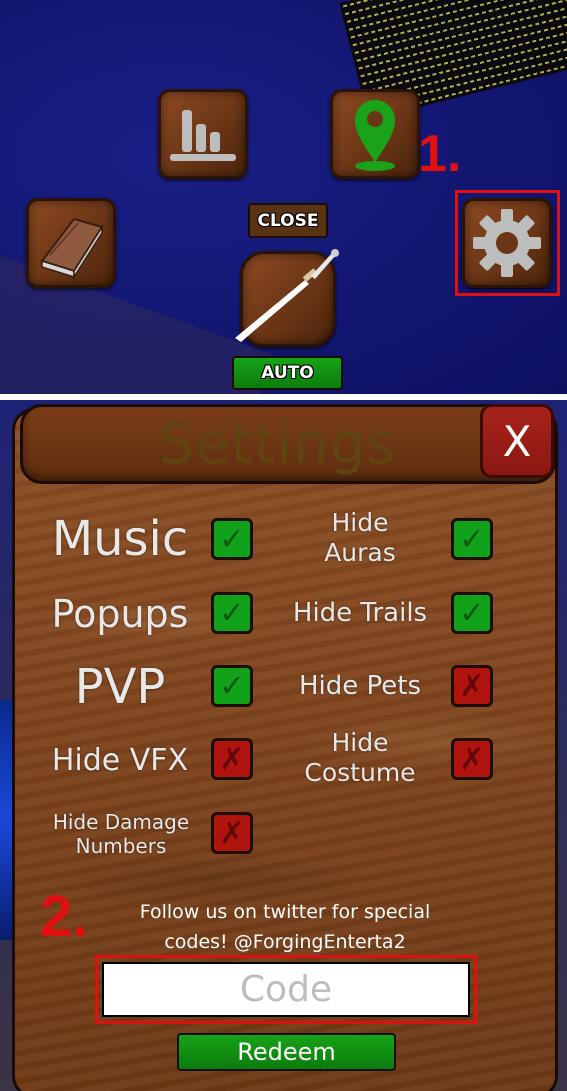 The height and width of the screenshot is (1091, 567). Describe the element at coordinates (288, 220) in the screenshot. I see `close-button: CLOSE` at that location.